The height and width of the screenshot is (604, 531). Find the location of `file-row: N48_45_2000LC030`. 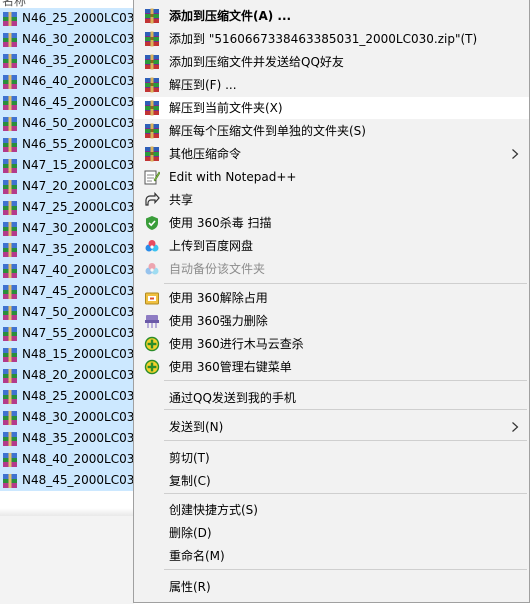

file-row: N48_45_2000LC030 is located at coordinates (67, 480).